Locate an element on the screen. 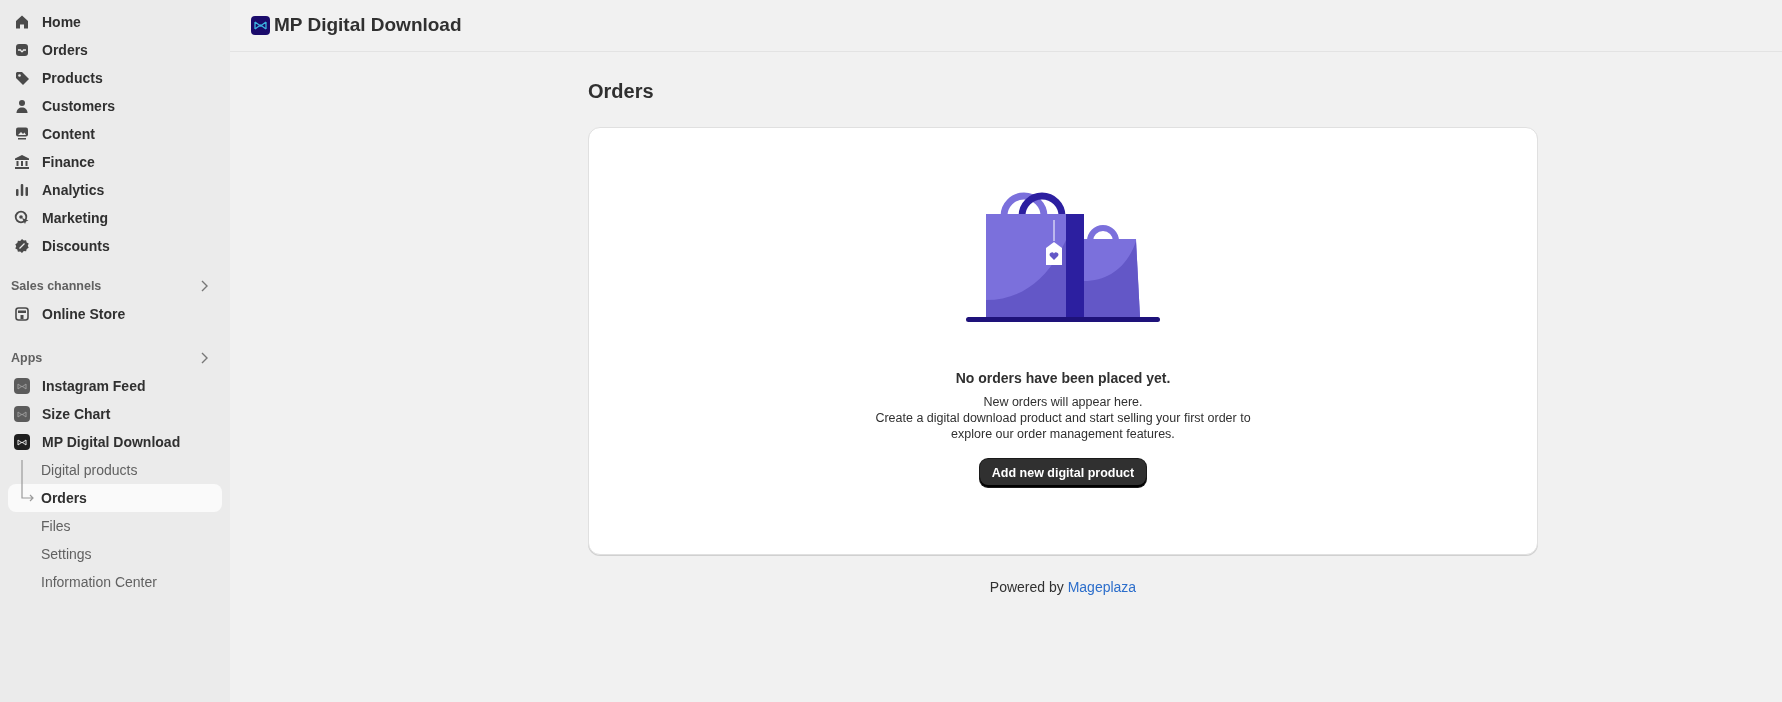  mageplaza-link: Mageplaza is located at coordinates (1102, 587).